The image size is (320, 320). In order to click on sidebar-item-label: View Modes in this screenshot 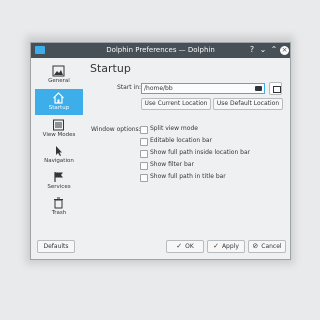, I will do `click(59, 135)`.